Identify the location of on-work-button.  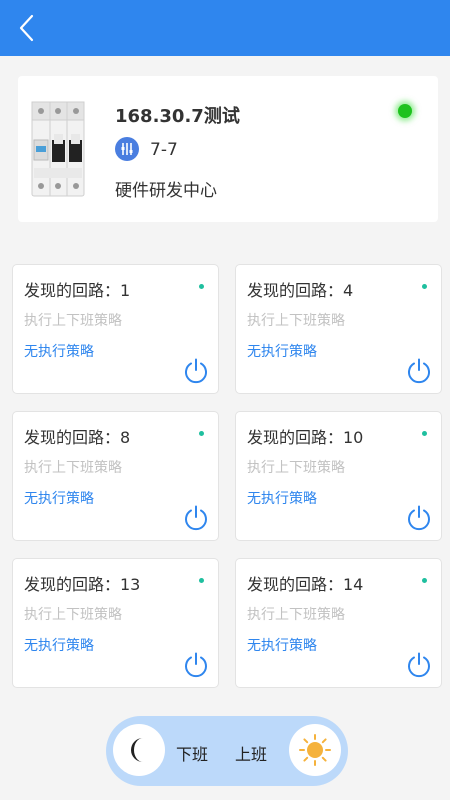
(315, 750).